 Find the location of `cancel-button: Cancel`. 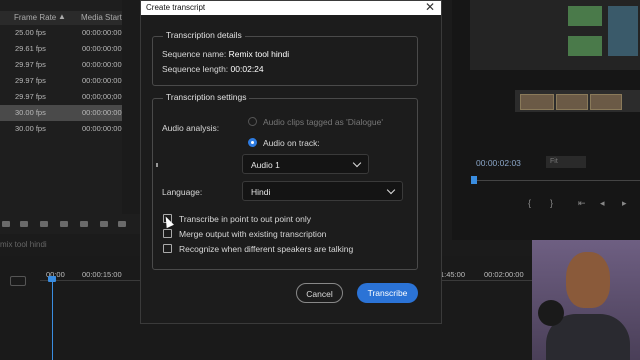

cancel-button: Cancel is located at coordinates (319, 293).